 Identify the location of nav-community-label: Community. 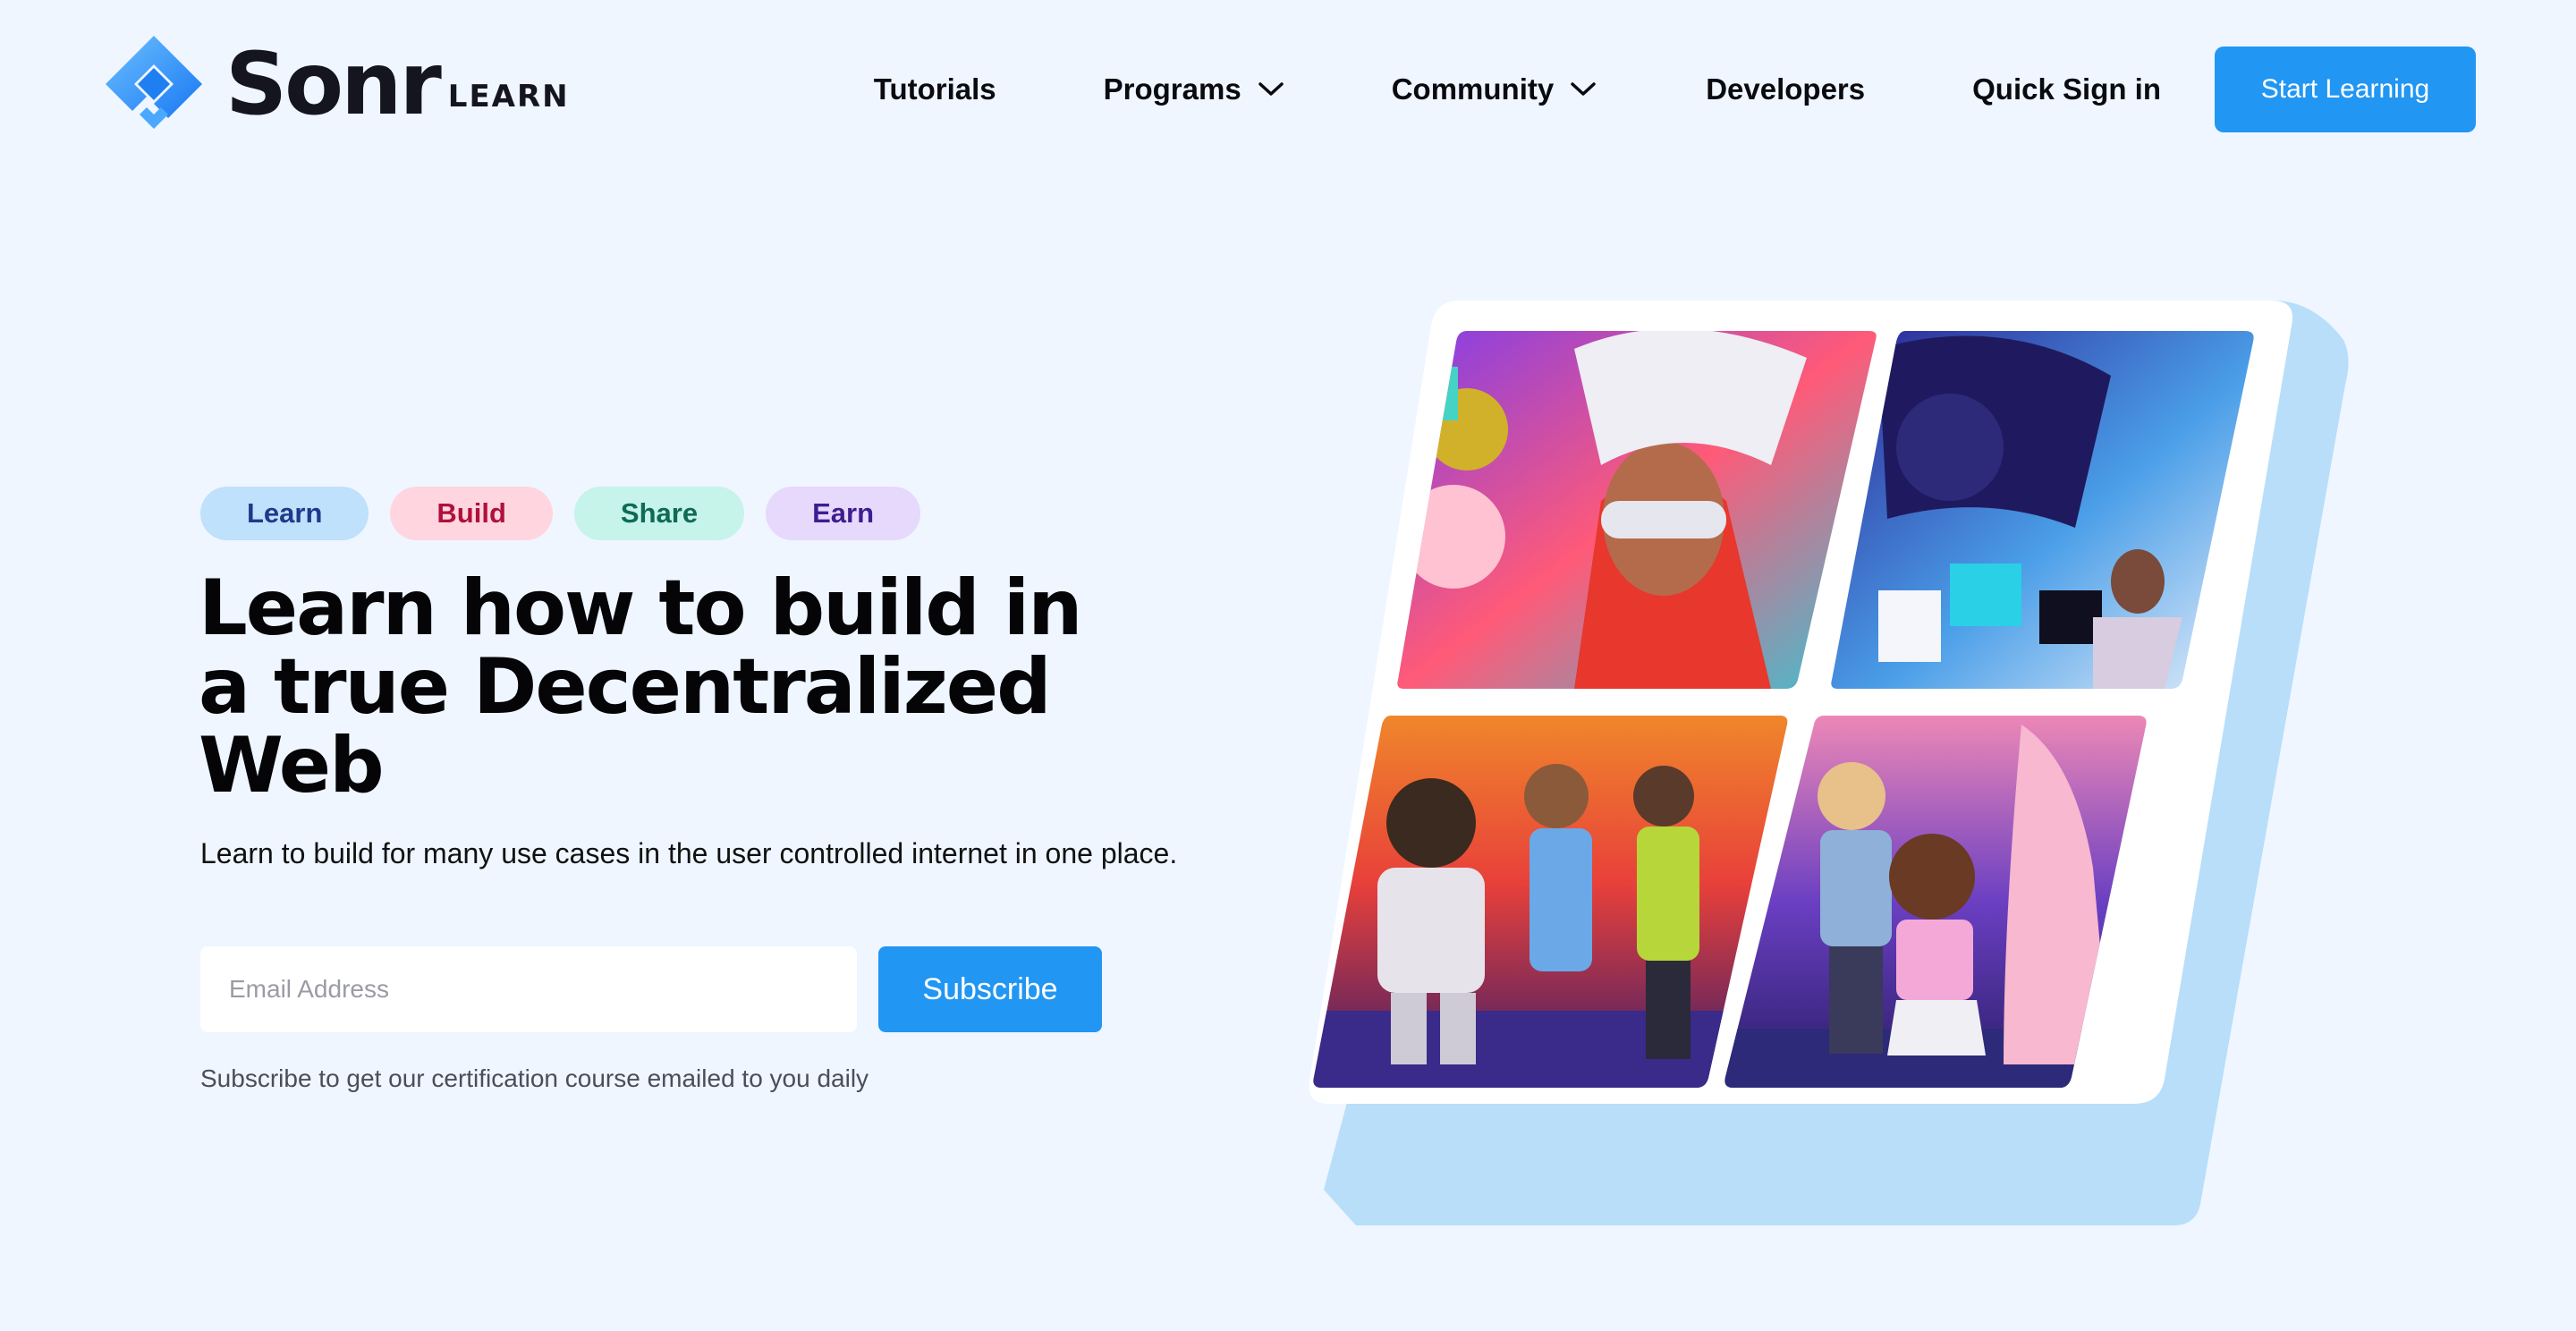
(1473, 89).